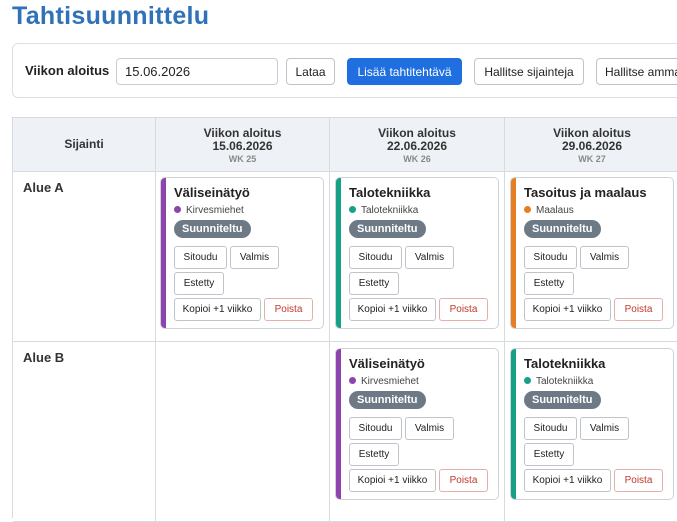 Image resolution: width=677 pixels, height=522 pixels. Describe the element at coordinates (529, 71) in the screenshot. I see `manage-locations-button: Hallitse sijainteja` at that location.